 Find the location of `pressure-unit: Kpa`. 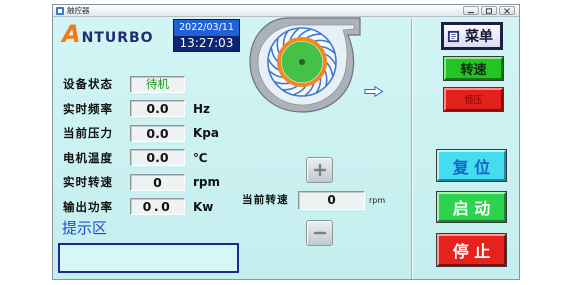

pressure-unit: Kpa is located at coordinates (206, 133).